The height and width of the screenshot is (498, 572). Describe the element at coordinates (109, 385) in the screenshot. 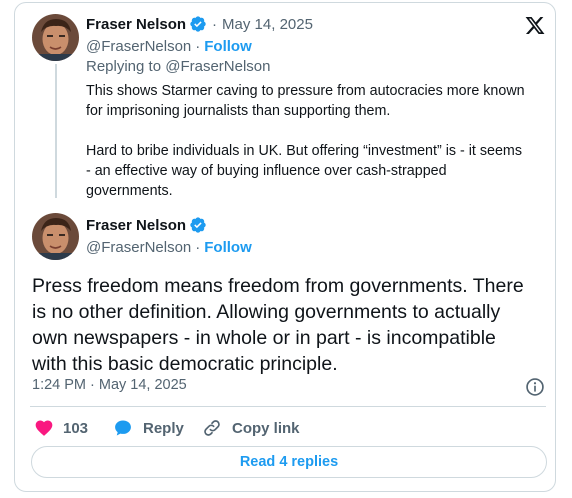

I see `tweet-timestamp: 1:24 PM · May 14, 2025` at that location.